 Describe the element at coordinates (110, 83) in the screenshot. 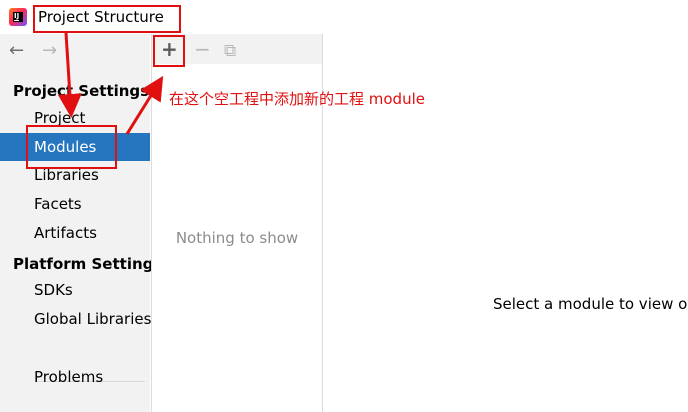

I see `annotation-arrows` at that location.